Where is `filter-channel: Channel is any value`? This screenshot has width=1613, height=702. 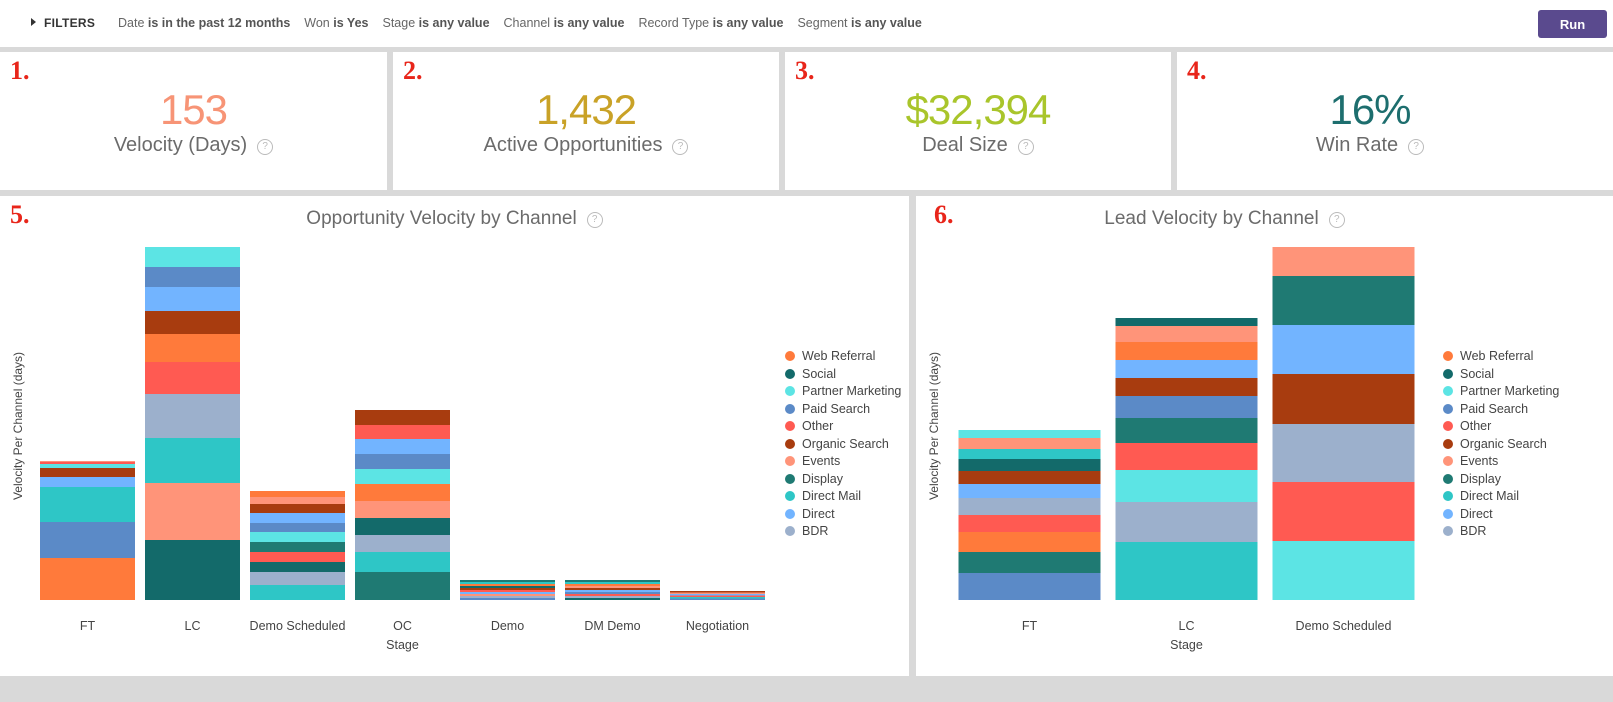 filter-channel: Channel is any value is located at coordinates (564, 23).